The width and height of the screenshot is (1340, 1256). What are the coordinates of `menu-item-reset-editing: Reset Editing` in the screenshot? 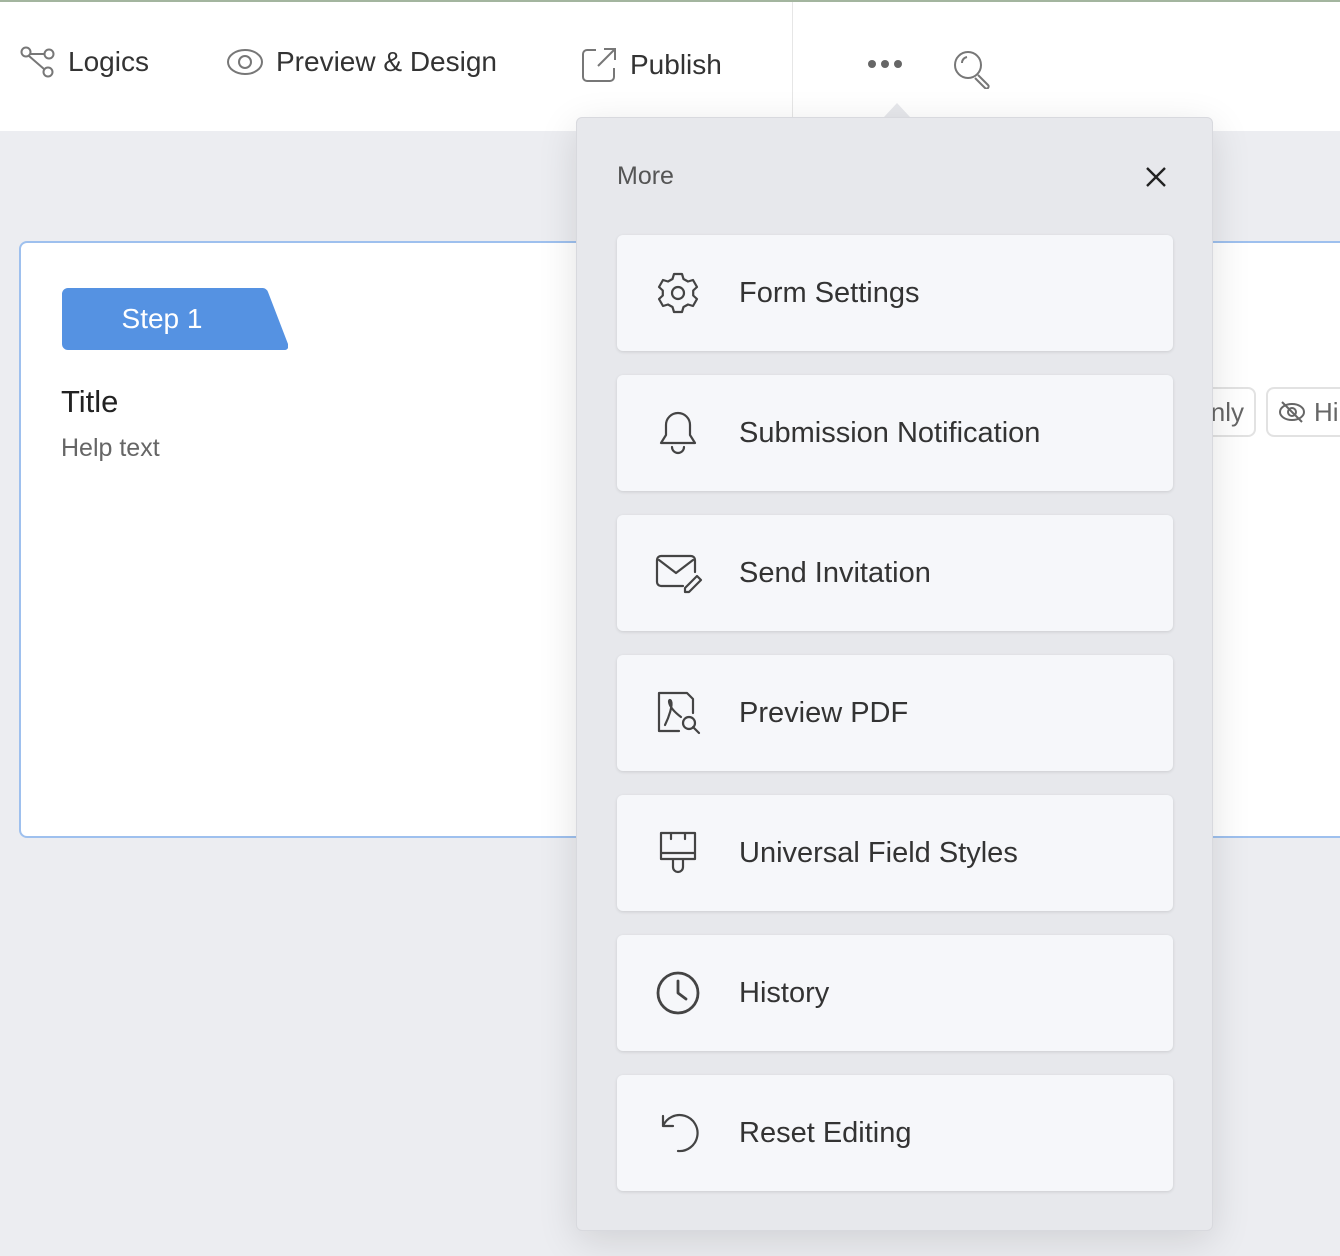 It's located at (895, 1133).